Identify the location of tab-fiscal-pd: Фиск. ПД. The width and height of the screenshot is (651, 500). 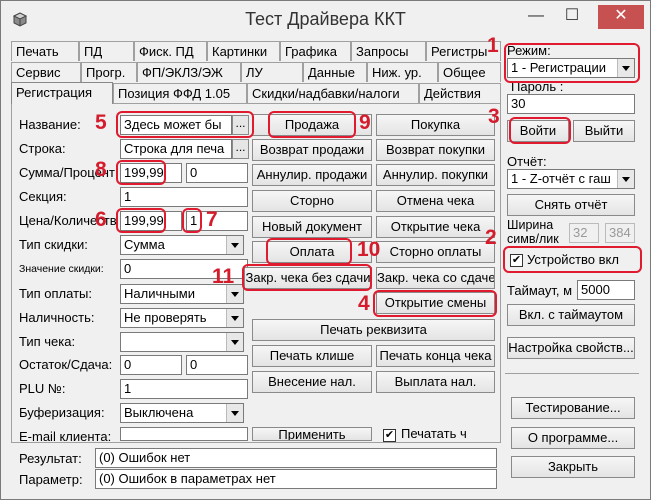
(170, 51).